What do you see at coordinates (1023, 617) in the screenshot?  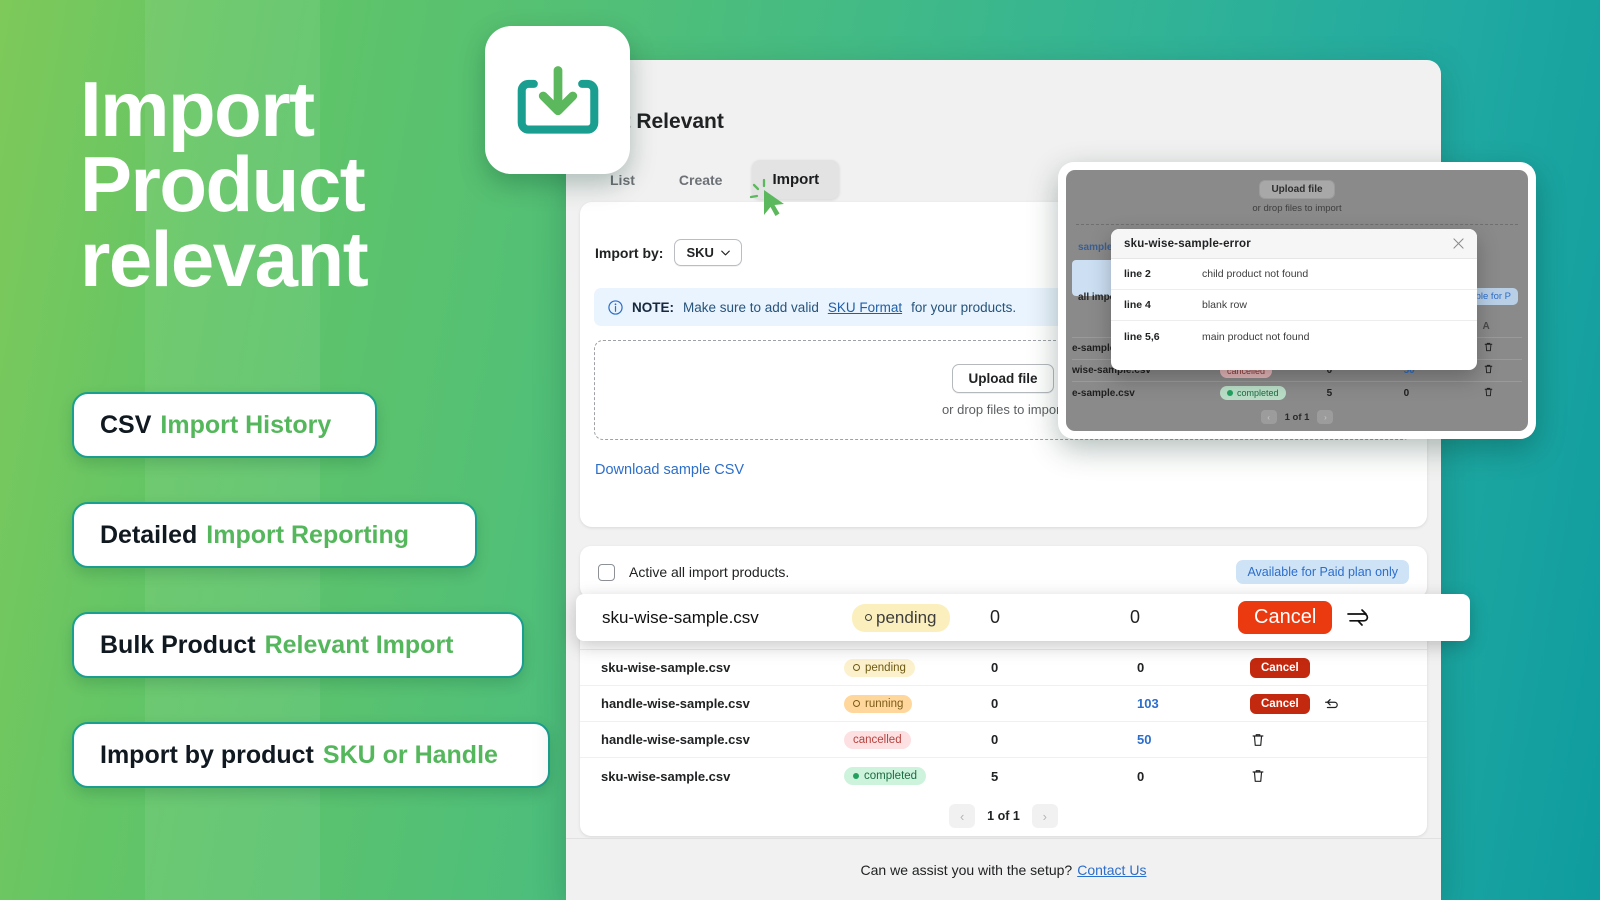 I see `magnified-pending-row: sku-wise-sample.csv pending 0 0 Cancel` at bounding box center [1023, 617].